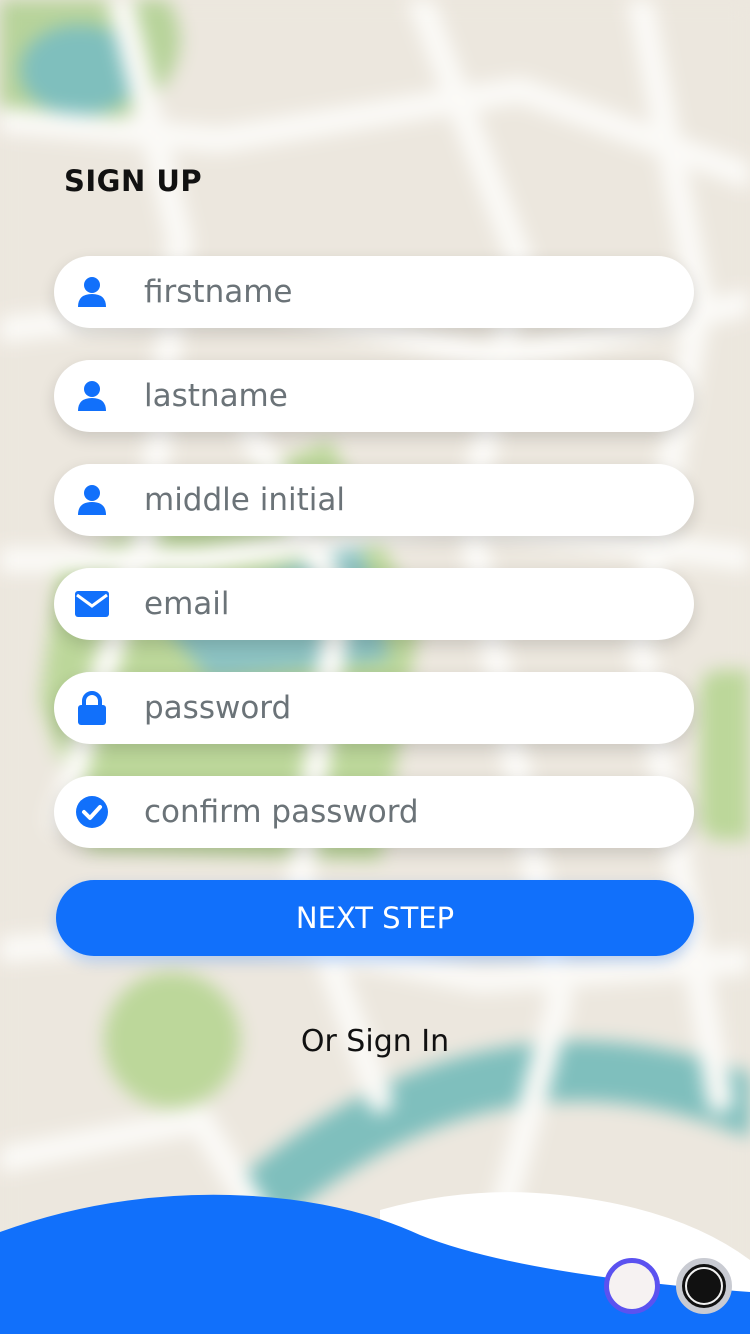  I want to click on email-input, so click(404, 604).